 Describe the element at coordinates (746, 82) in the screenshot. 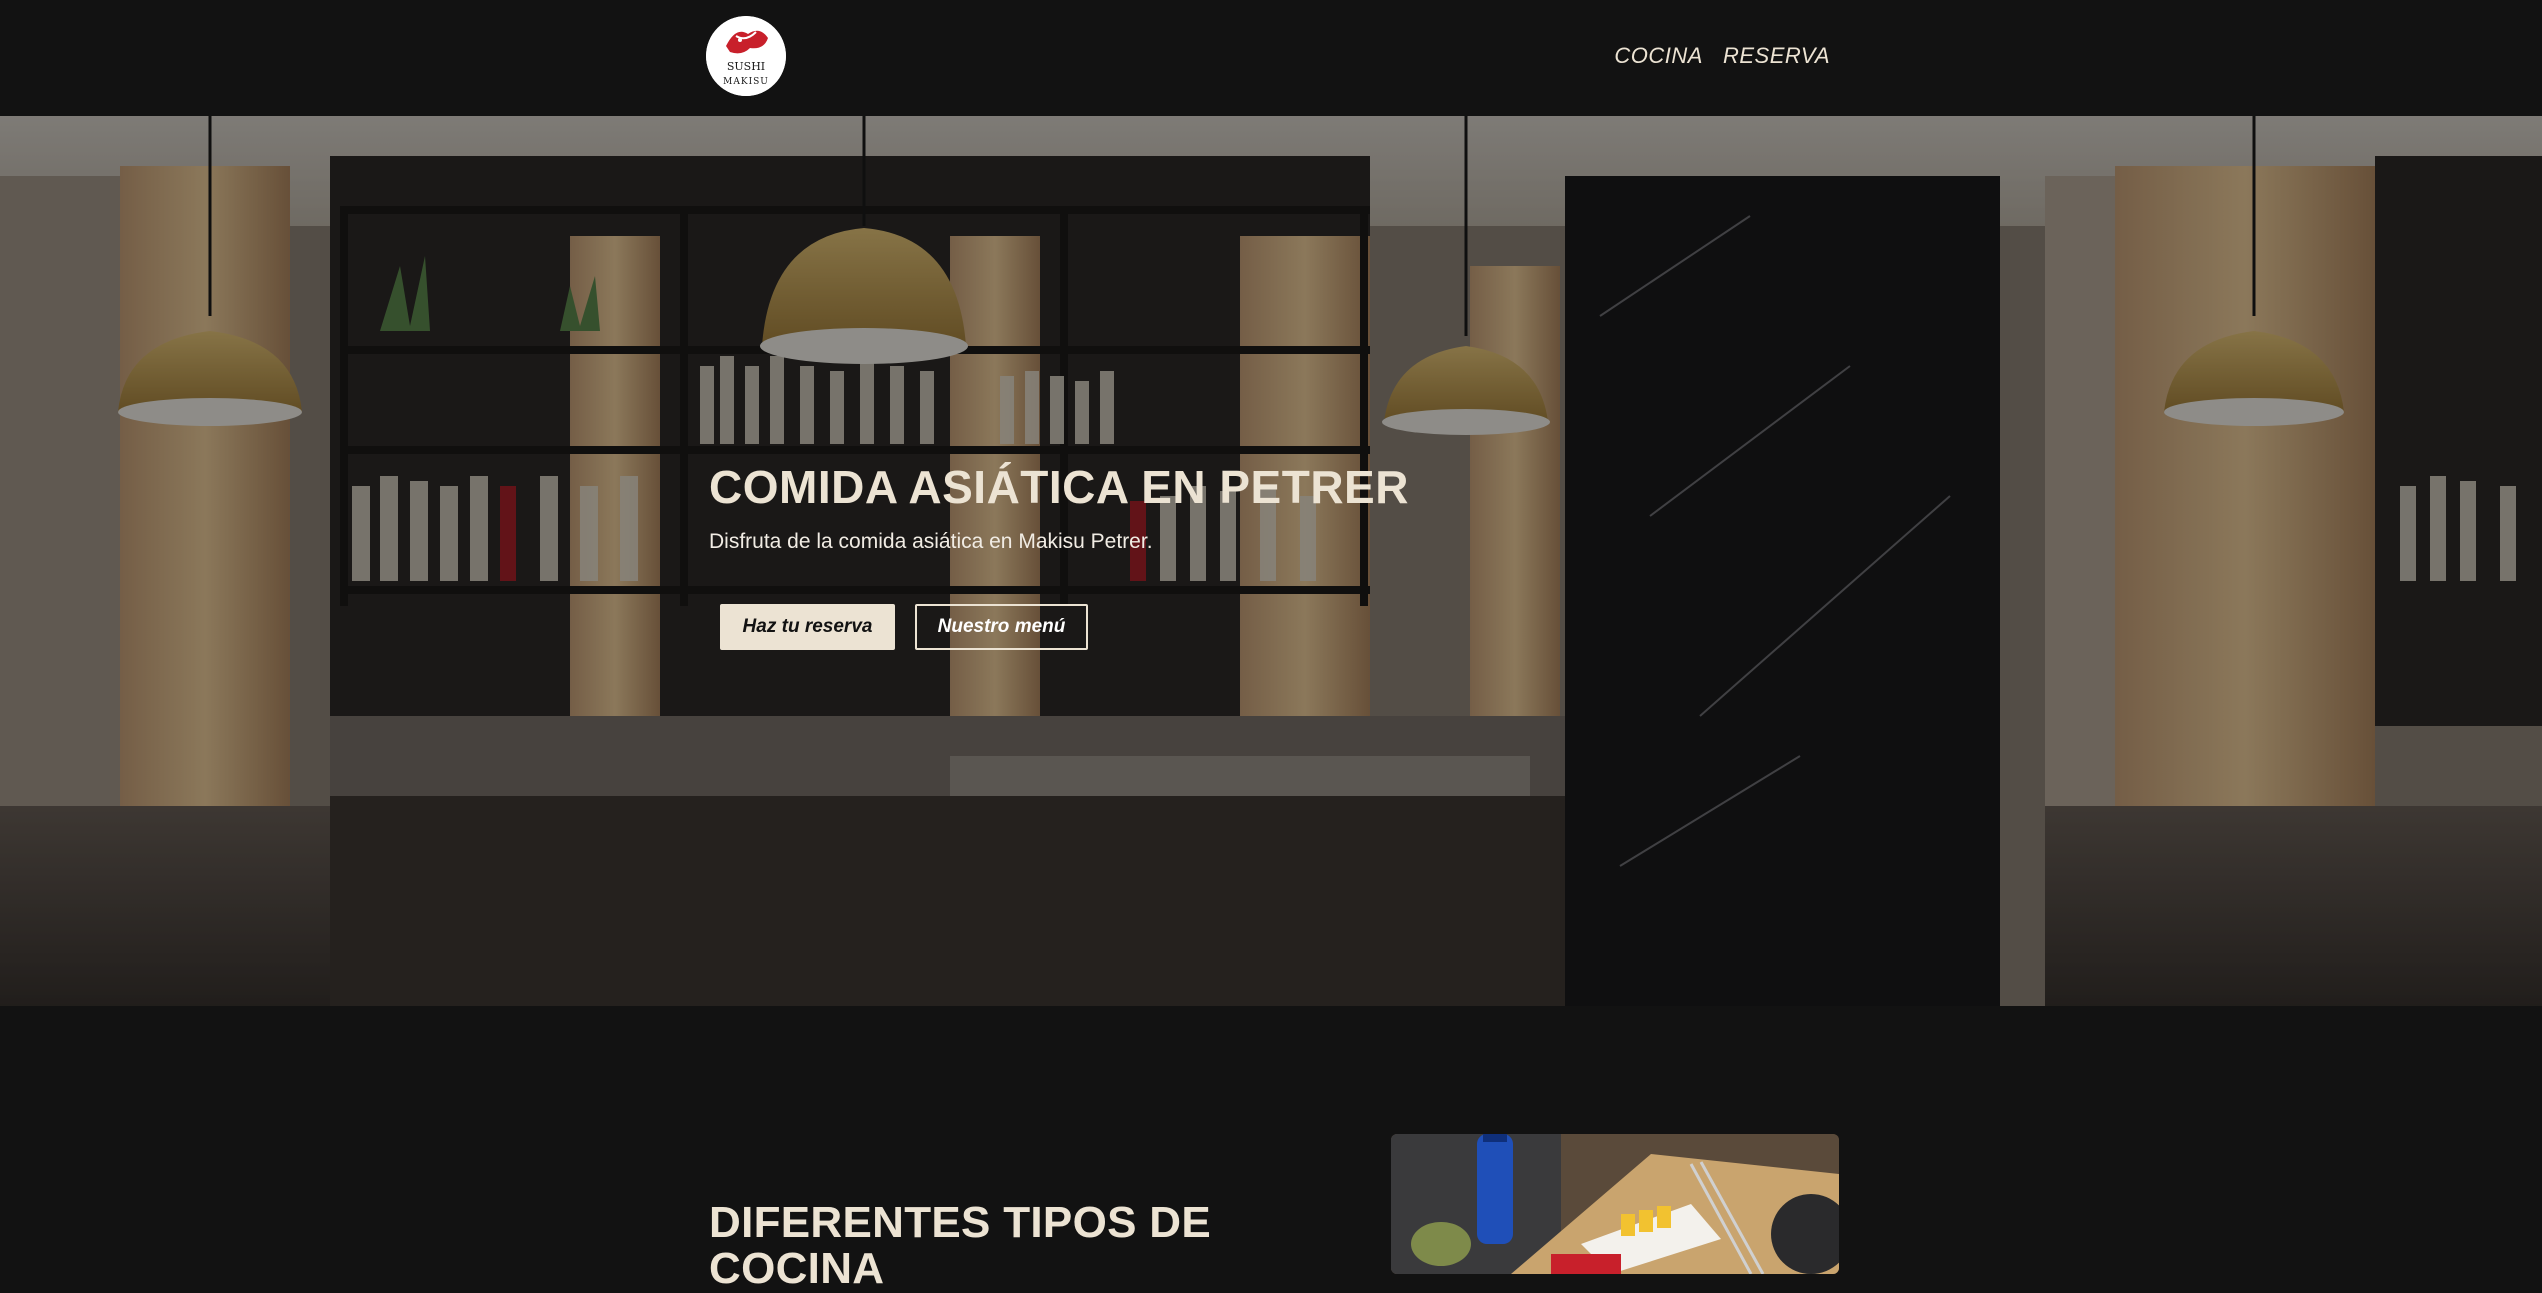

I see `logo-text-bottom: MAKISU` at that location.